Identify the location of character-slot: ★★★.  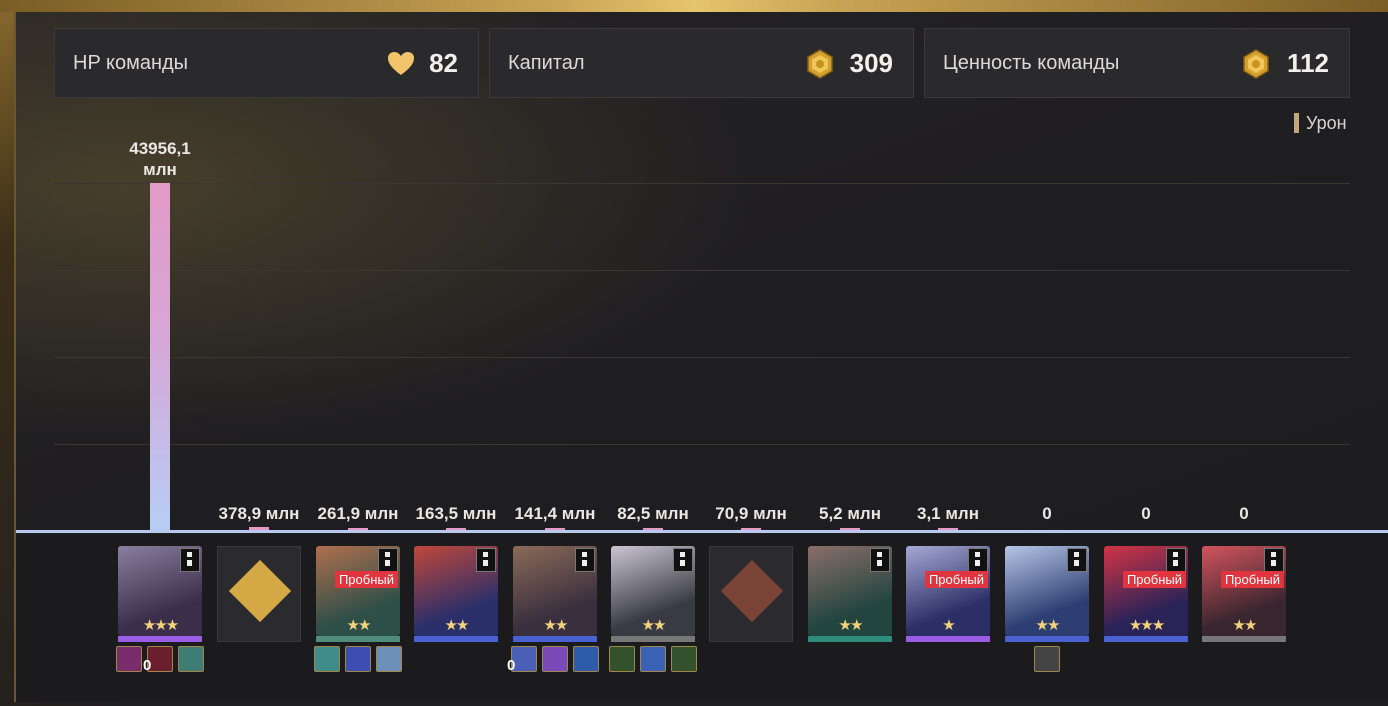
(160, 594).